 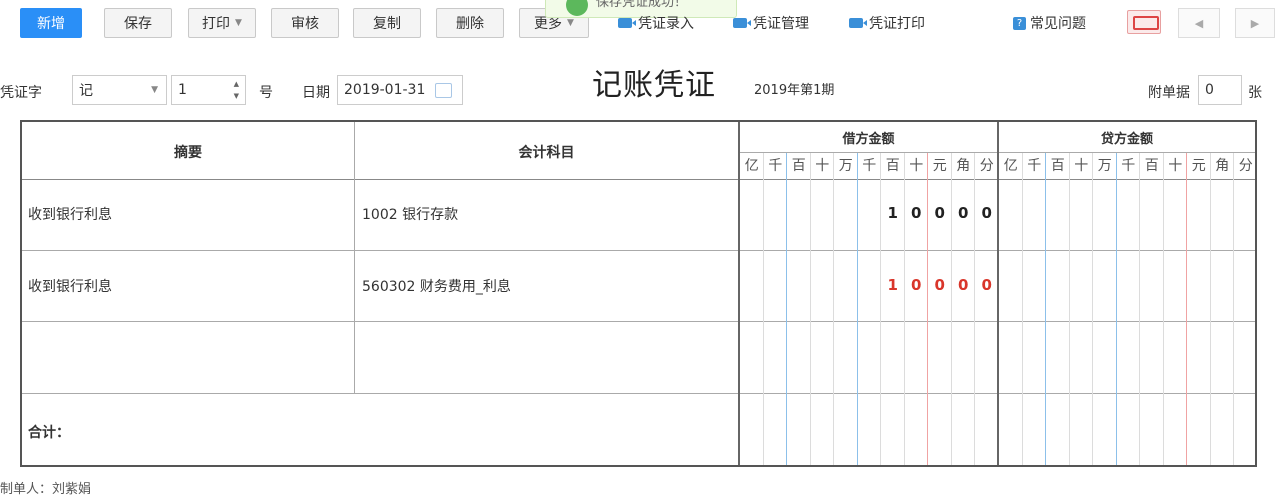 I want to click on credit-unit-8: 元, so click(x=1198, y=166).